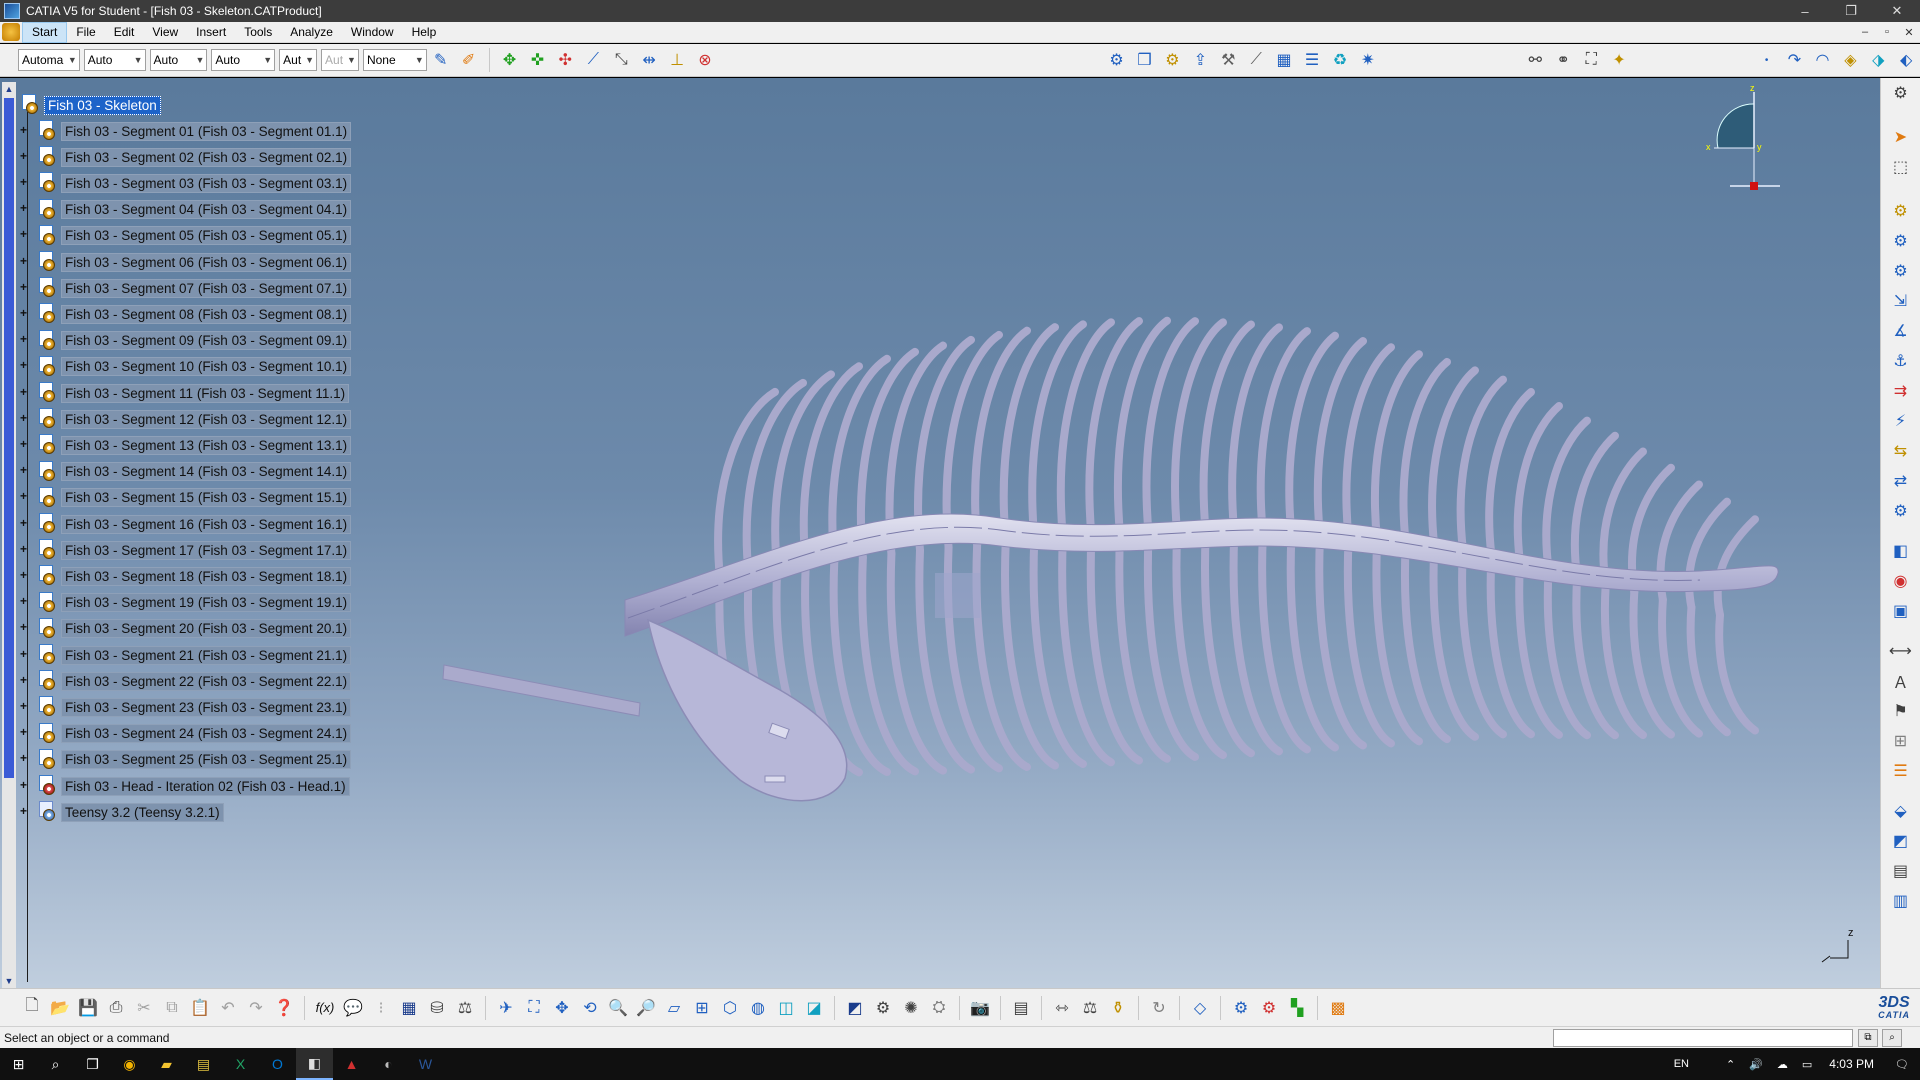 Image resolution: width=1920 pixels, height=1080 pixels. I want to click on fit-all-icon: ⛶, so click(534, 1008).